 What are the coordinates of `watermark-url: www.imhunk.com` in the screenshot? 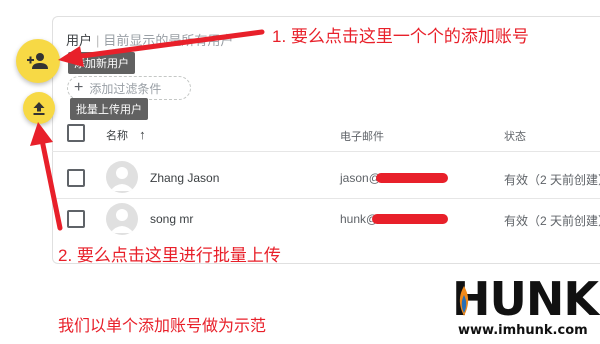 It's located at (523, 330).